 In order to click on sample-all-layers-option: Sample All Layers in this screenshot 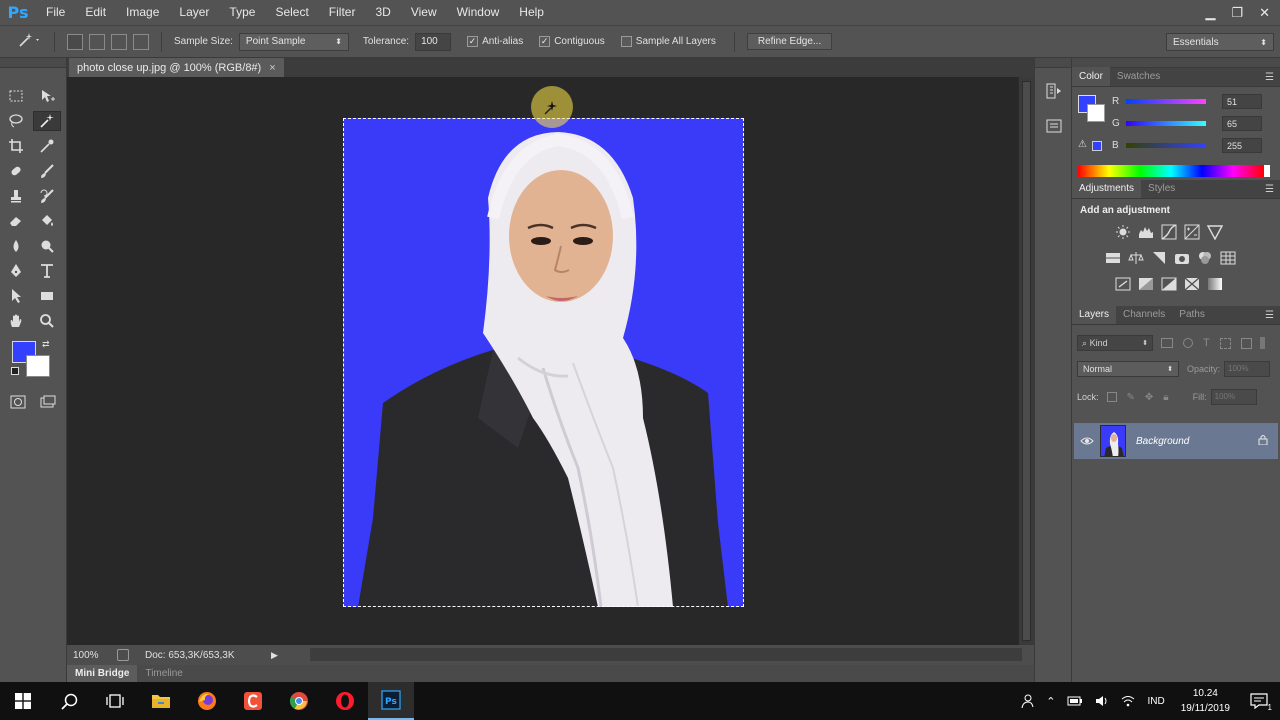, I will do `click(668, 41)`.